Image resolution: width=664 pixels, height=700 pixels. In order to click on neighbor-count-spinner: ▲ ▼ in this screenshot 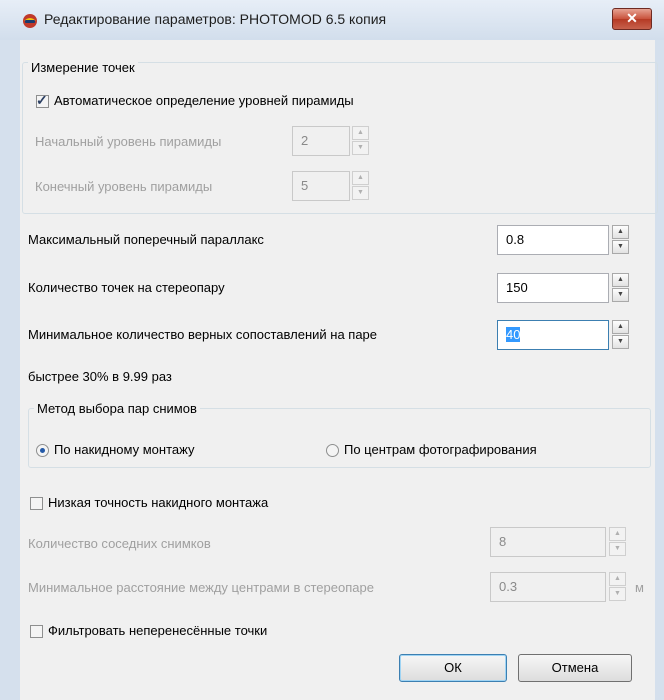, I will do `click(617, 542)`.